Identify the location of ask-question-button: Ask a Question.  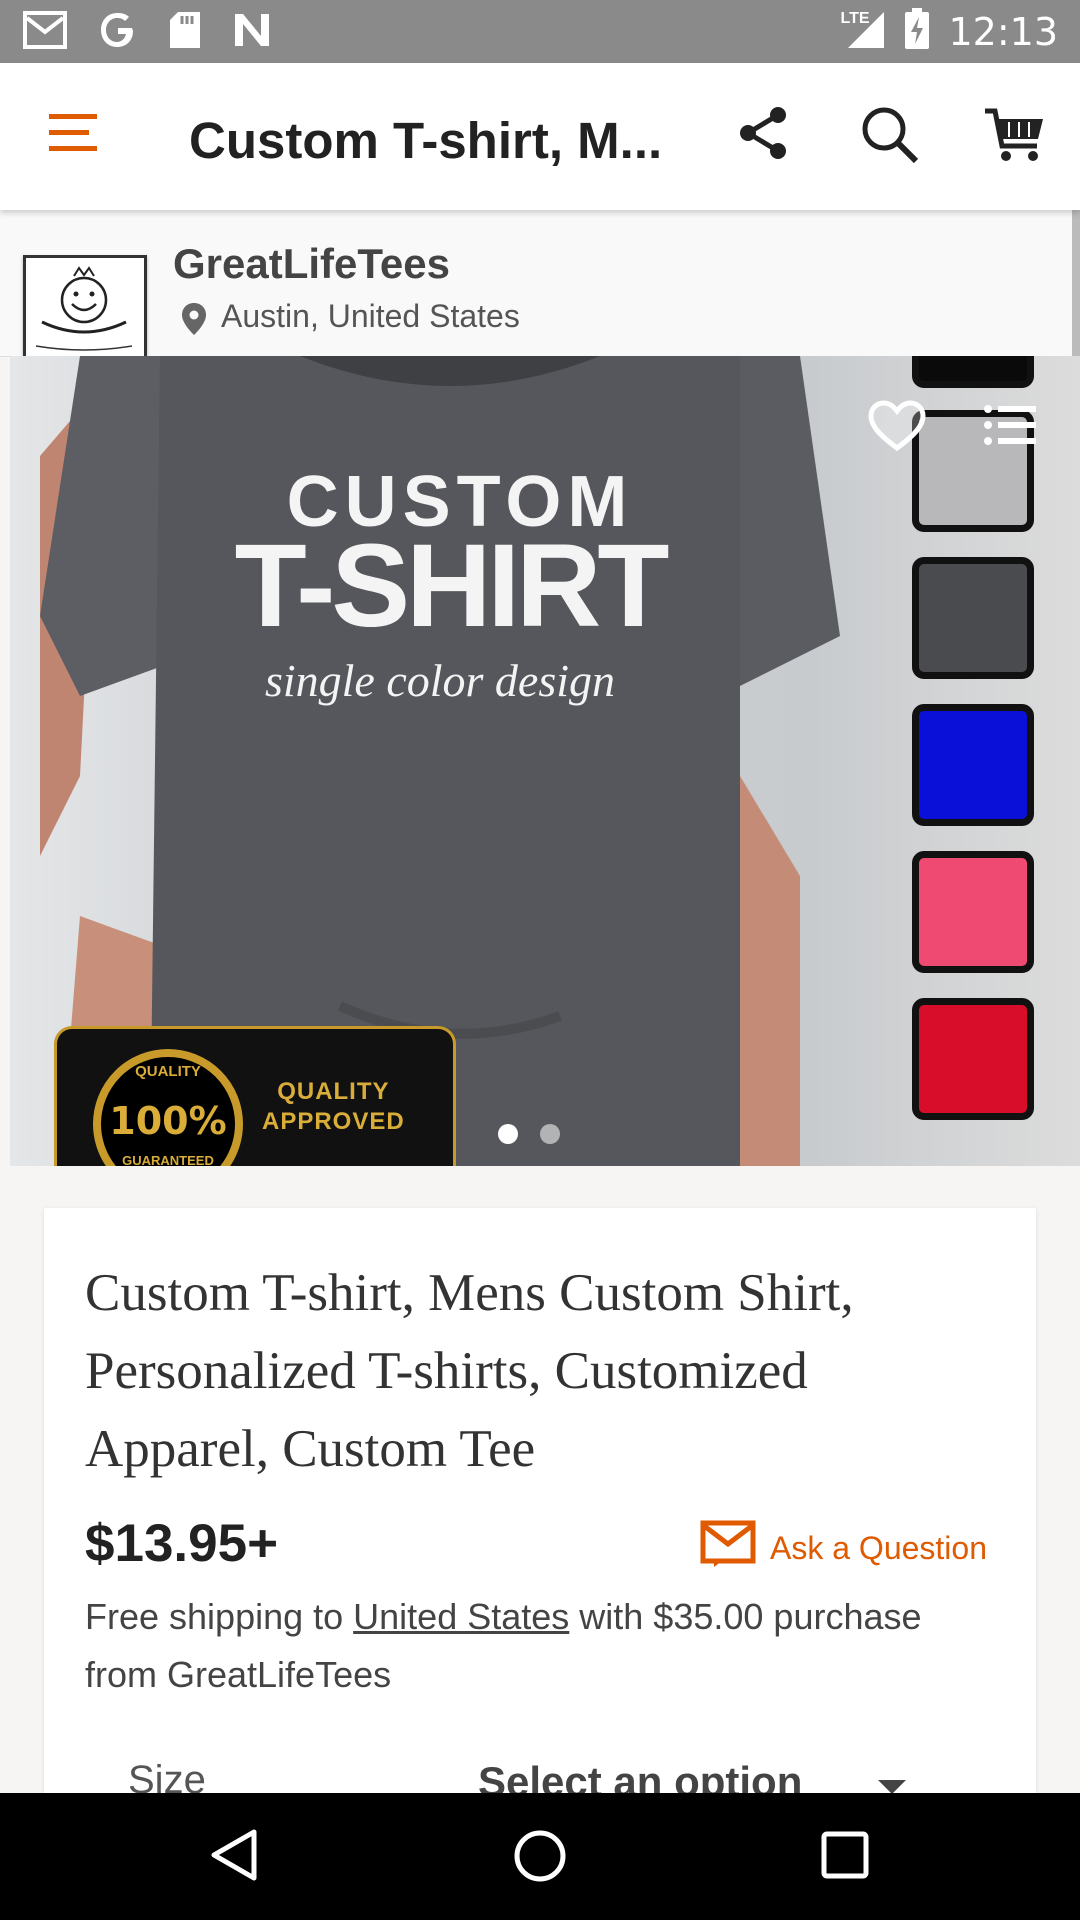
(843, 1548).